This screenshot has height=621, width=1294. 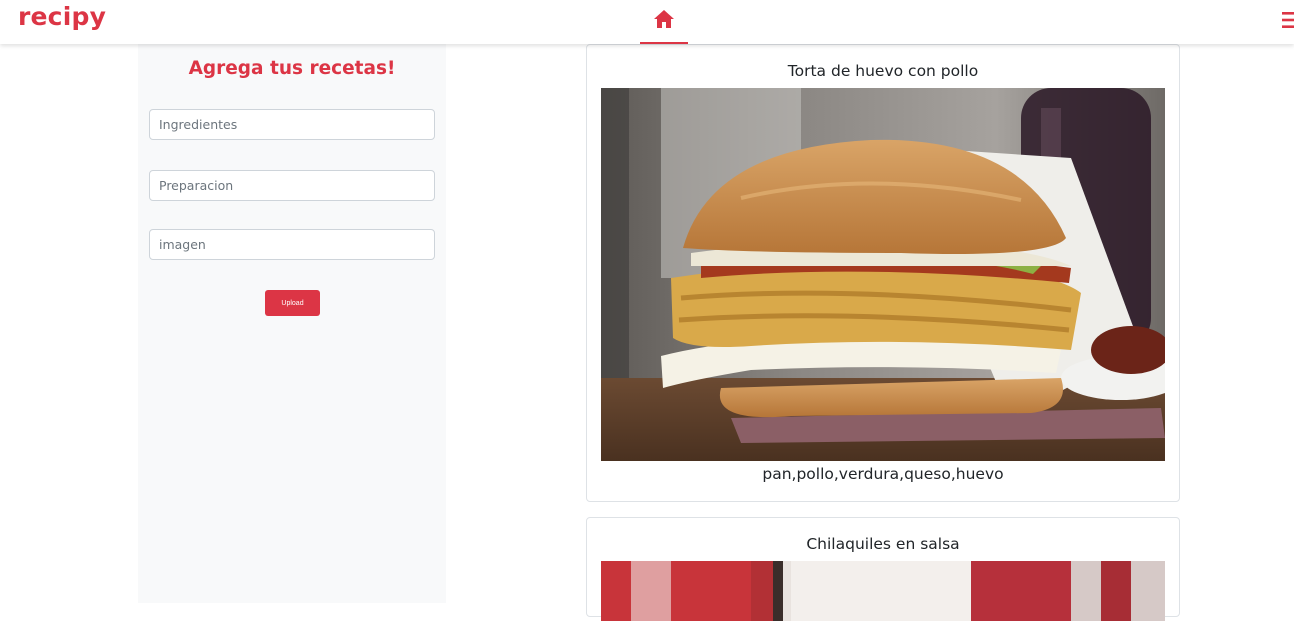 What do you see at coordinates (883, 591) in the screenshot?
I see `recipe-image` at bounding box center [883, 591].